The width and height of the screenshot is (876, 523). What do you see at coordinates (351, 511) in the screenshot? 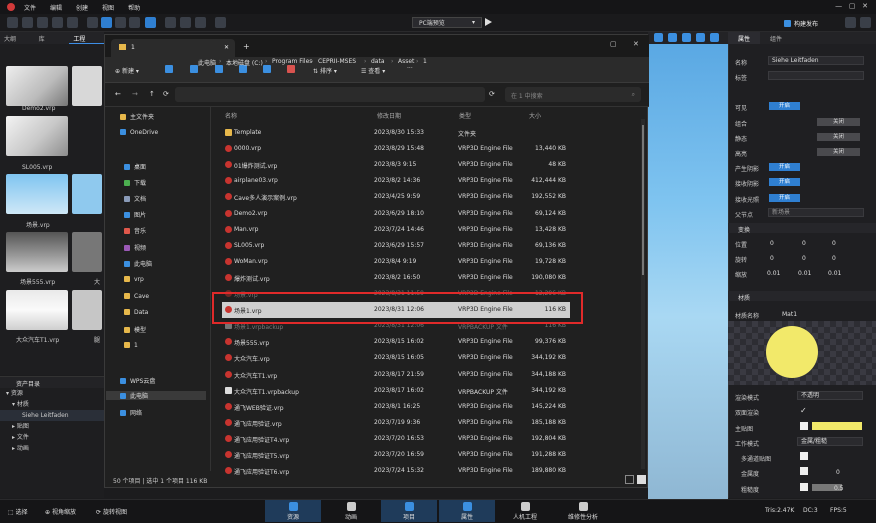
I see `tab-animation: 动画` at bounding box center [351, 511].